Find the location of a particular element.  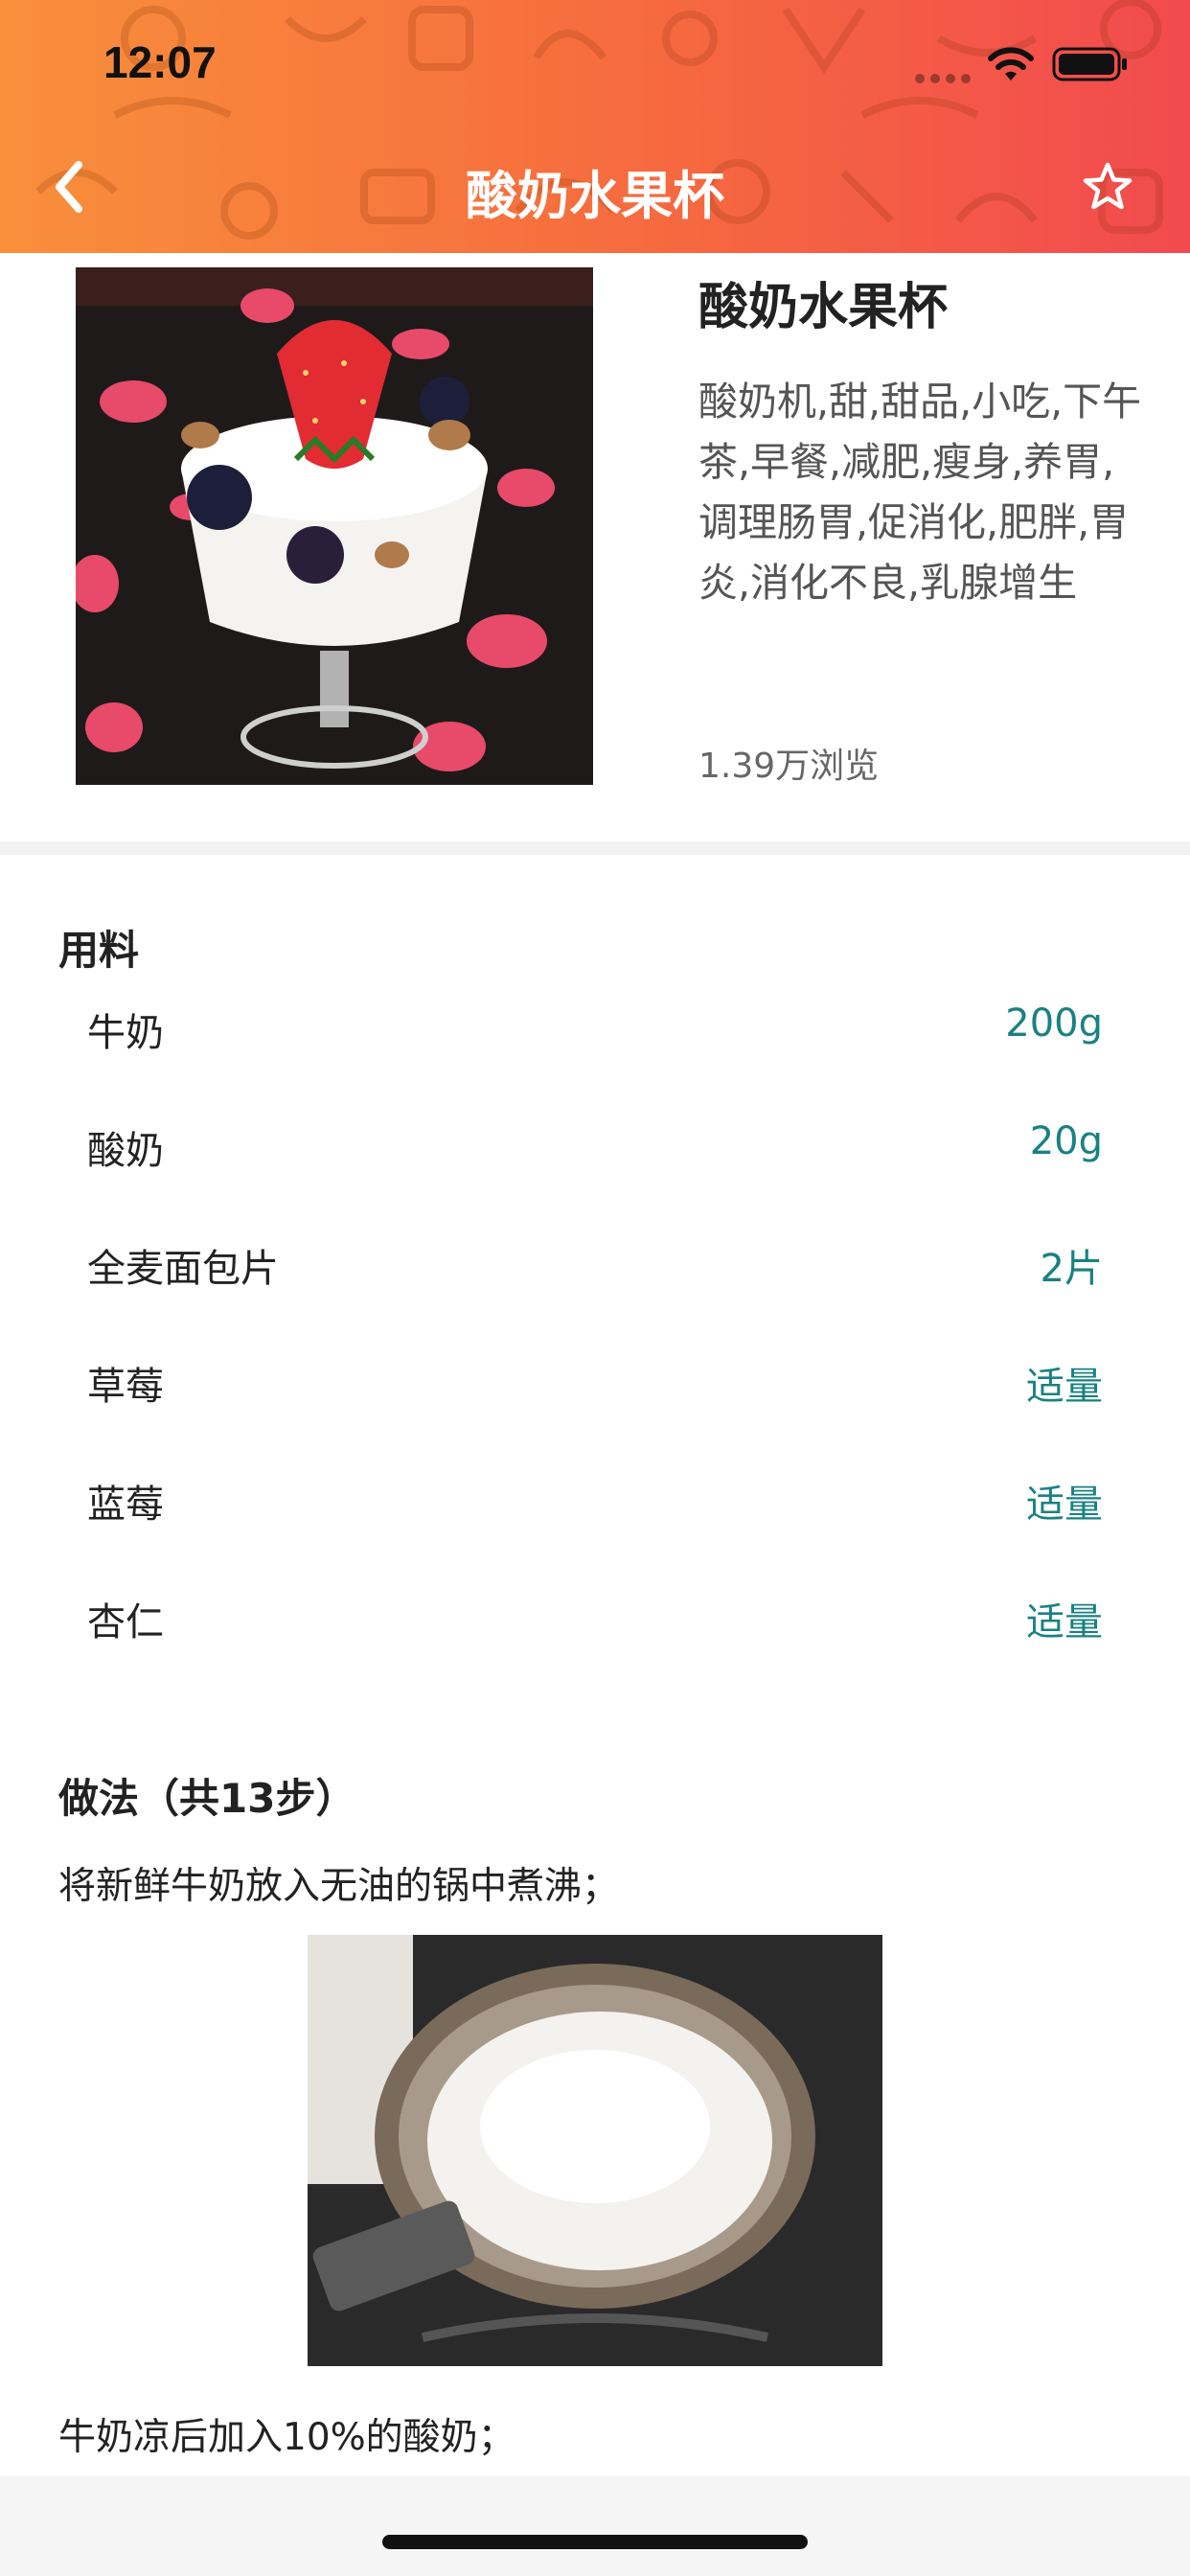

ingredient-amount: 2片 is located at coordinates (1071, 1269).